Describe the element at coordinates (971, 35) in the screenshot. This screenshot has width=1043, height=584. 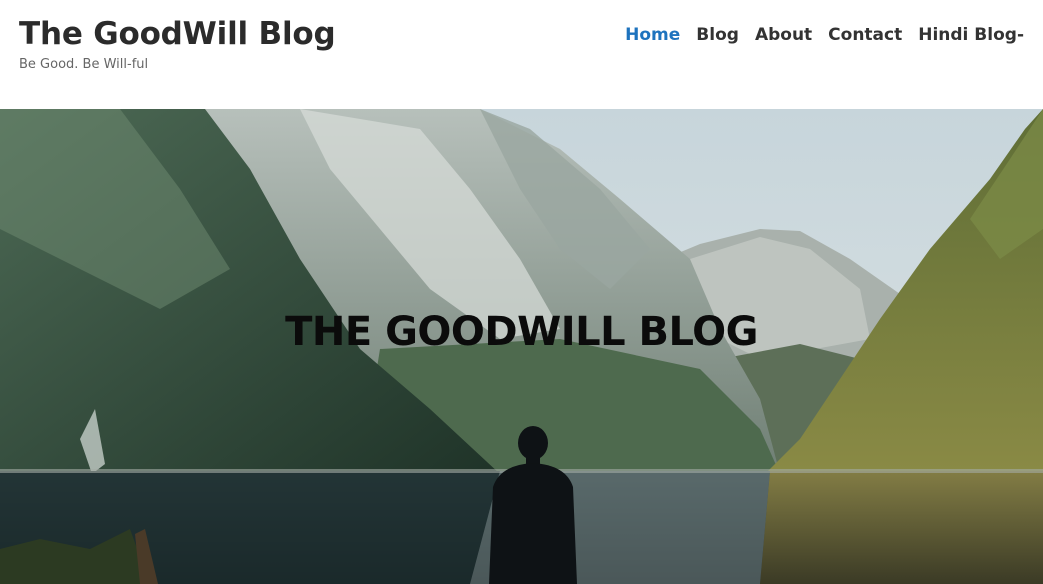
I see `nav-item-hindi-blog: Hindi Blog-` at that location.